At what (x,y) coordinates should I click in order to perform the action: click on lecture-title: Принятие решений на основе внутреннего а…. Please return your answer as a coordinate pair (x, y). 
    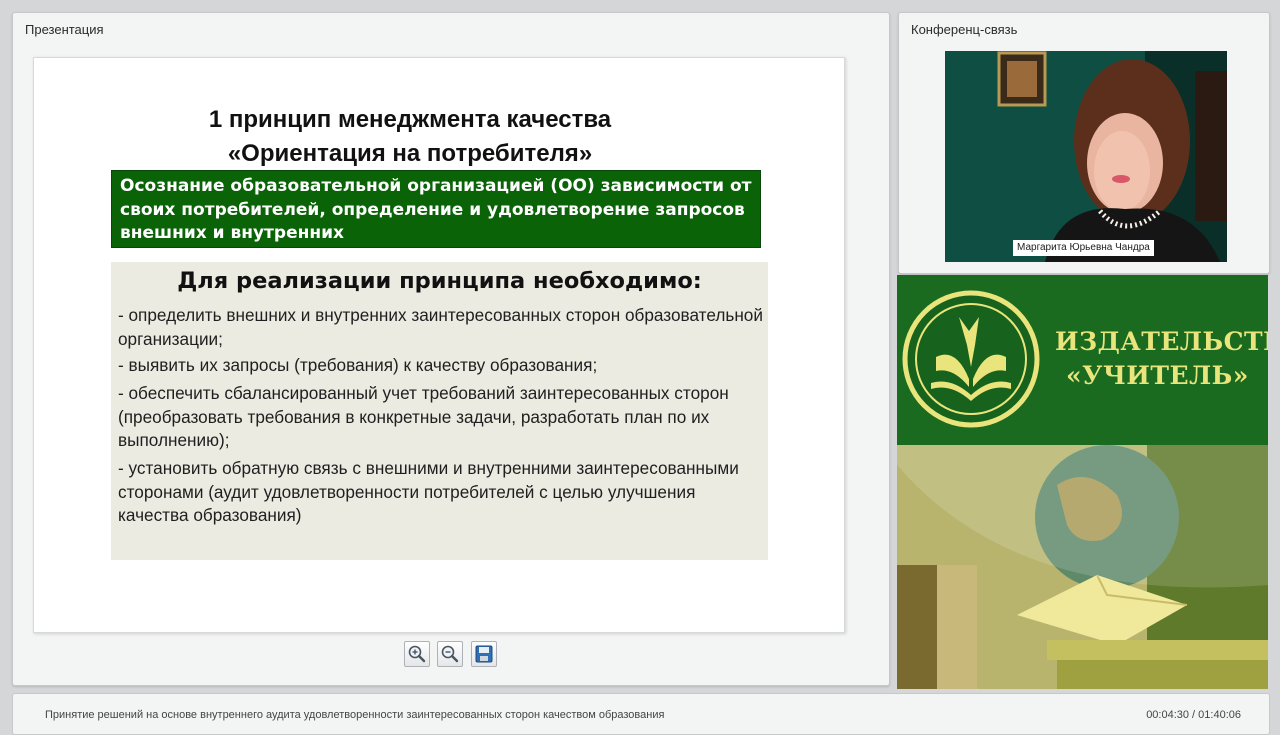
    Looking at the image, I should click on (355, 715).